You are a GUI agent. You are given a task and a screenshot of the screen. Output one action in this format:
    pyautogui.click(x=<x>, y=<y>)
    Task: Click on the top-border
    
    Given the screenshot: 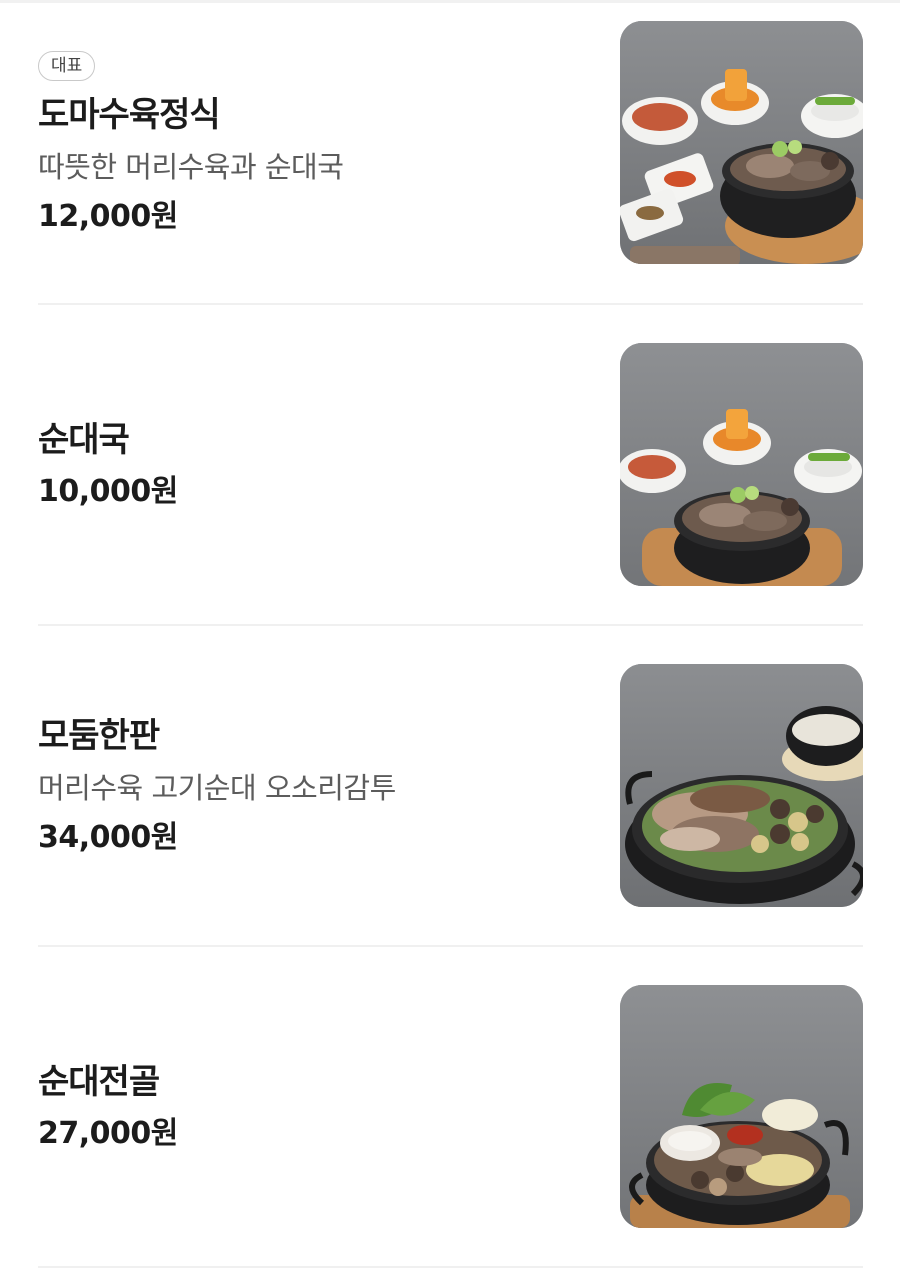 What is the action you would take?
    pyautogui.click(x=450, y=1)
    